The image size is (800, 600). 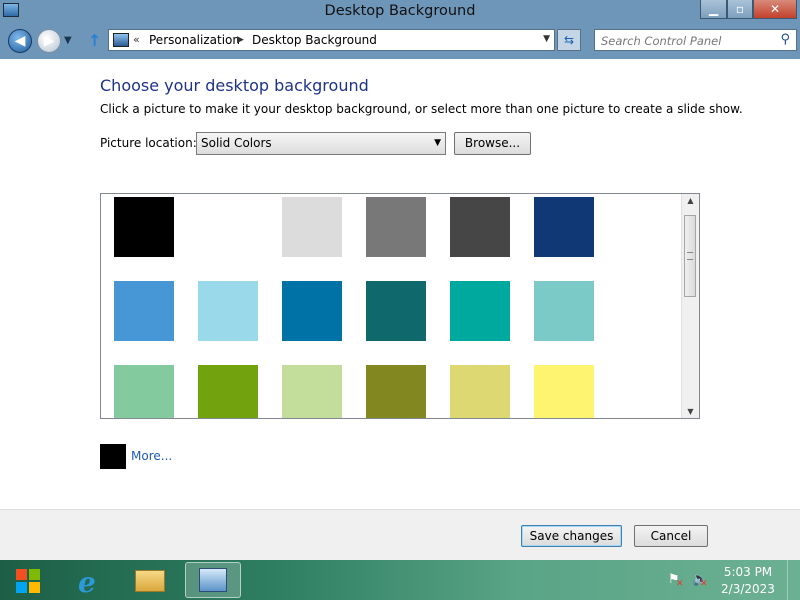 I want to click on maximize-button: ▫, so click(x=740, y=9).